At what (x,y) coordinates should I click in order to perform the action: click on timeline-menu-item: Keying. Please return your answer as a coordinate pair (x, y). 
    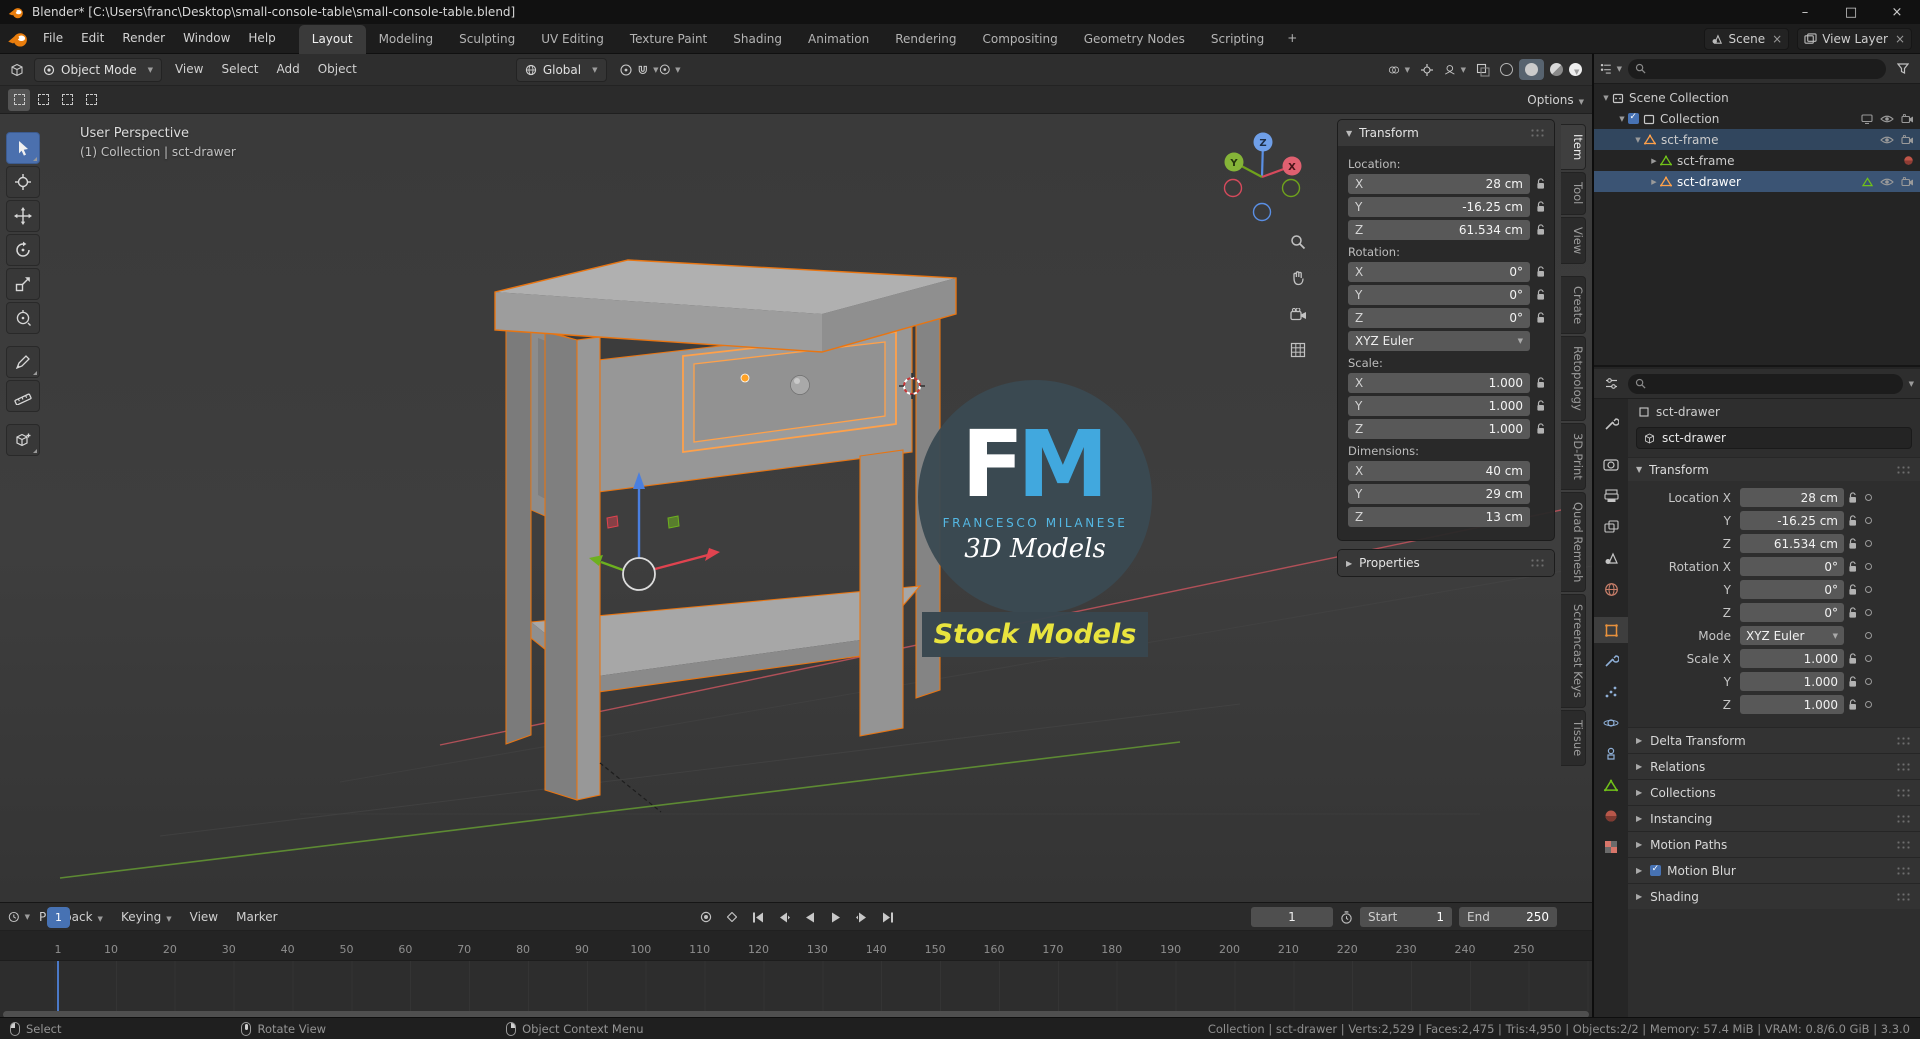
    Looking at the image, I should click on (146, 917).